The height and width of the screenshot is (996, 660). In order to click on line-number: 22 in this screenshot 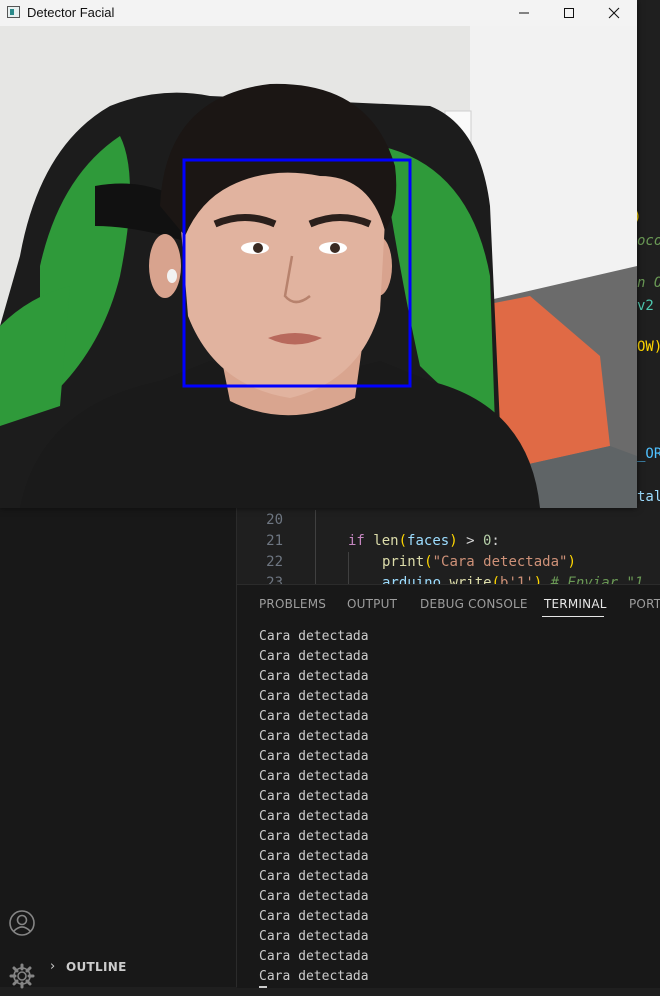, I will do `click(274, 562)`.